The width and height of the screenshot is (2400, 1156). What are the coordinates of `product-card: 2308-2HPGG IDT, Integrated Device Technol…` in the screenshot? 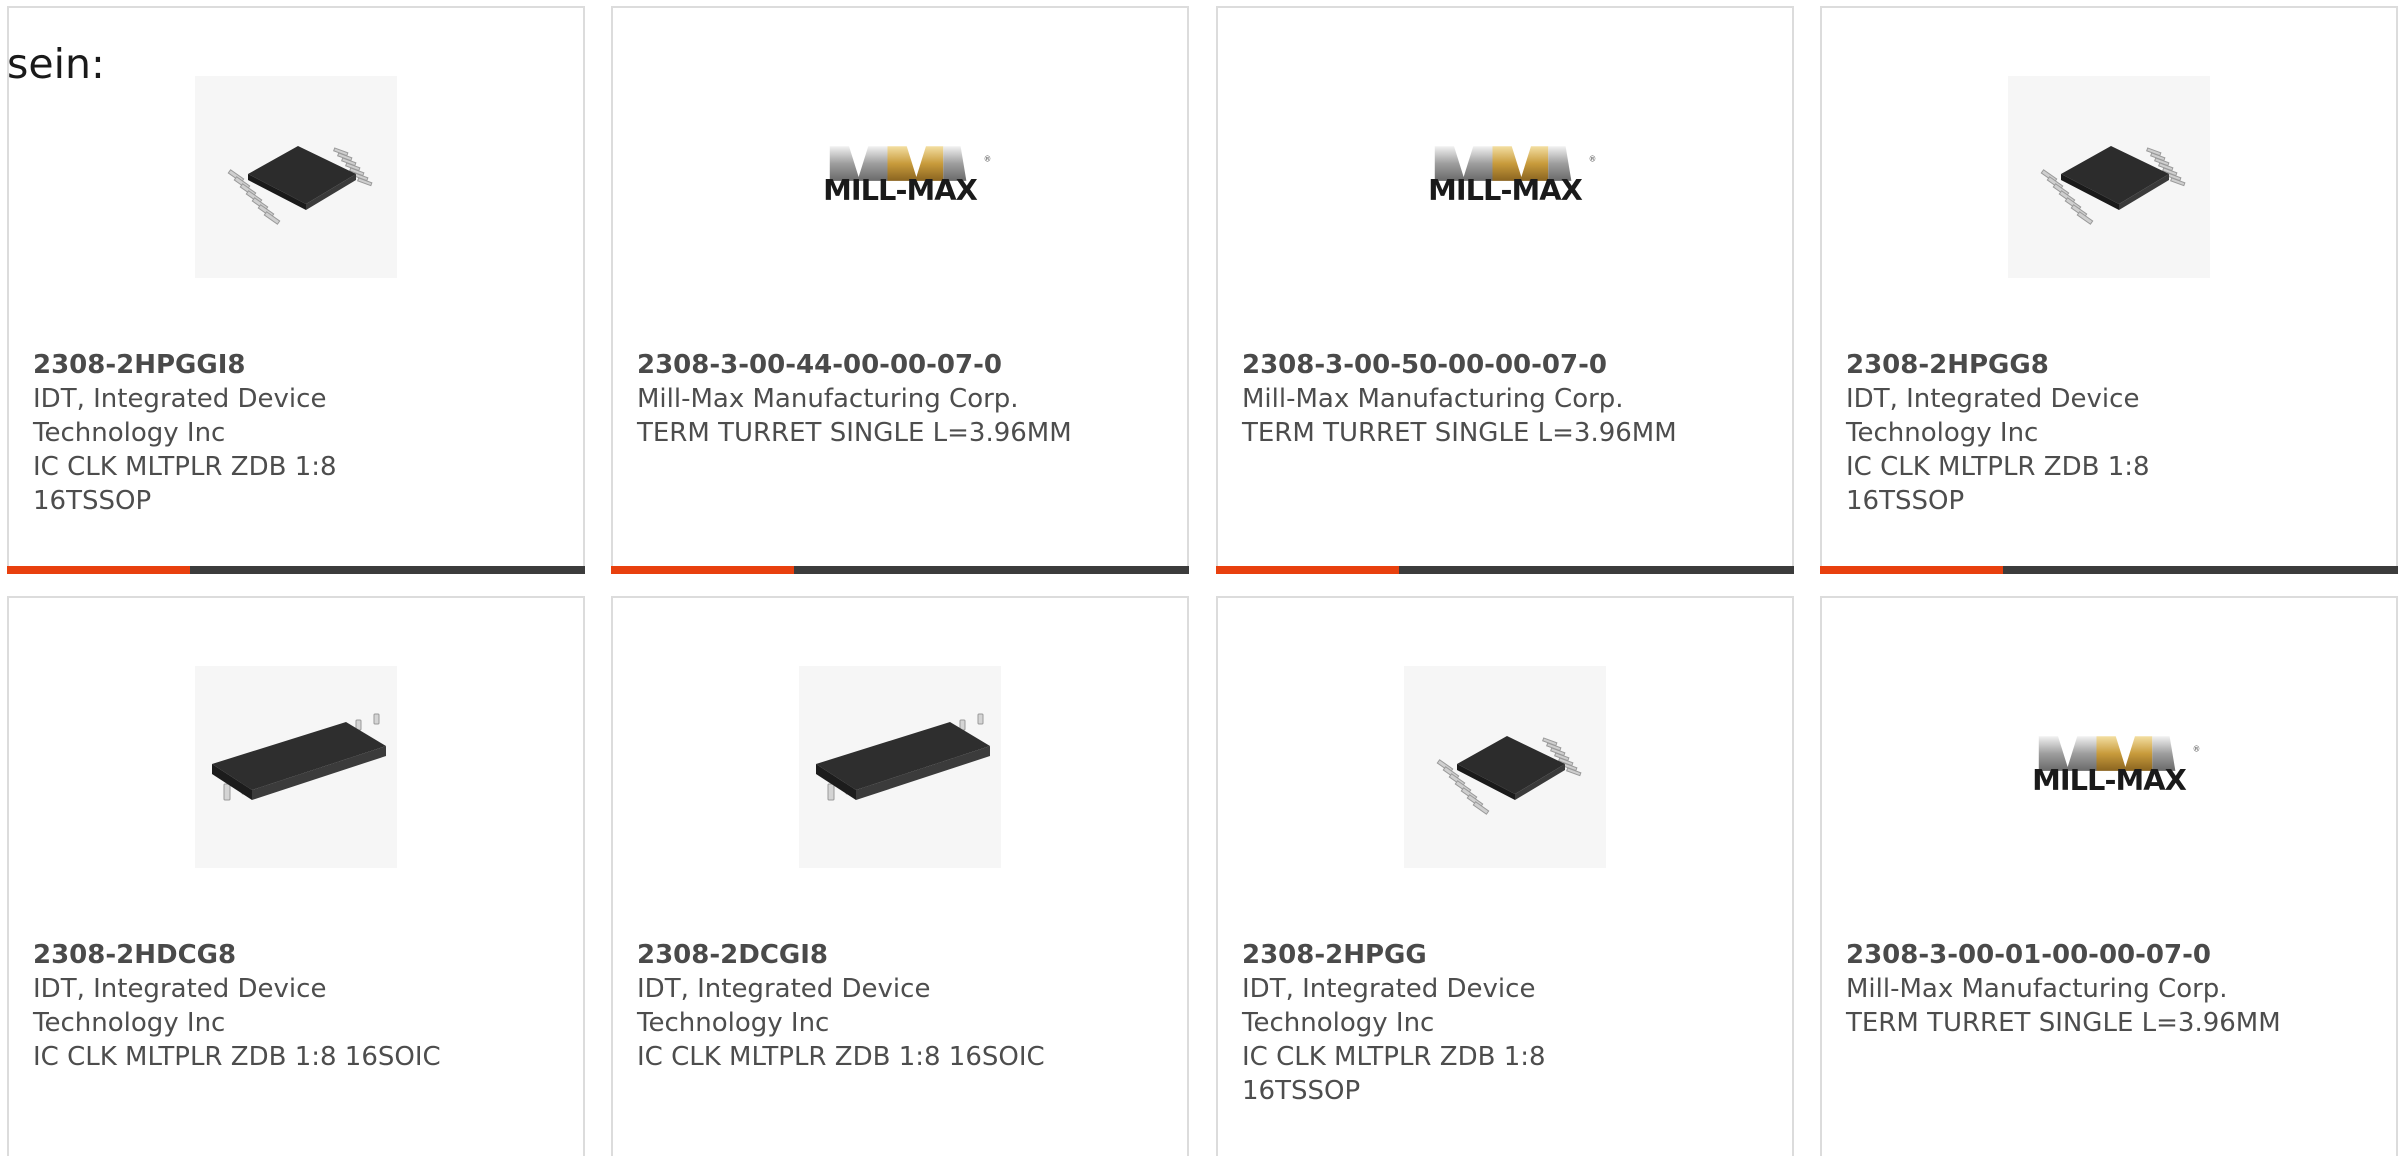 It's located at (1505, 876).